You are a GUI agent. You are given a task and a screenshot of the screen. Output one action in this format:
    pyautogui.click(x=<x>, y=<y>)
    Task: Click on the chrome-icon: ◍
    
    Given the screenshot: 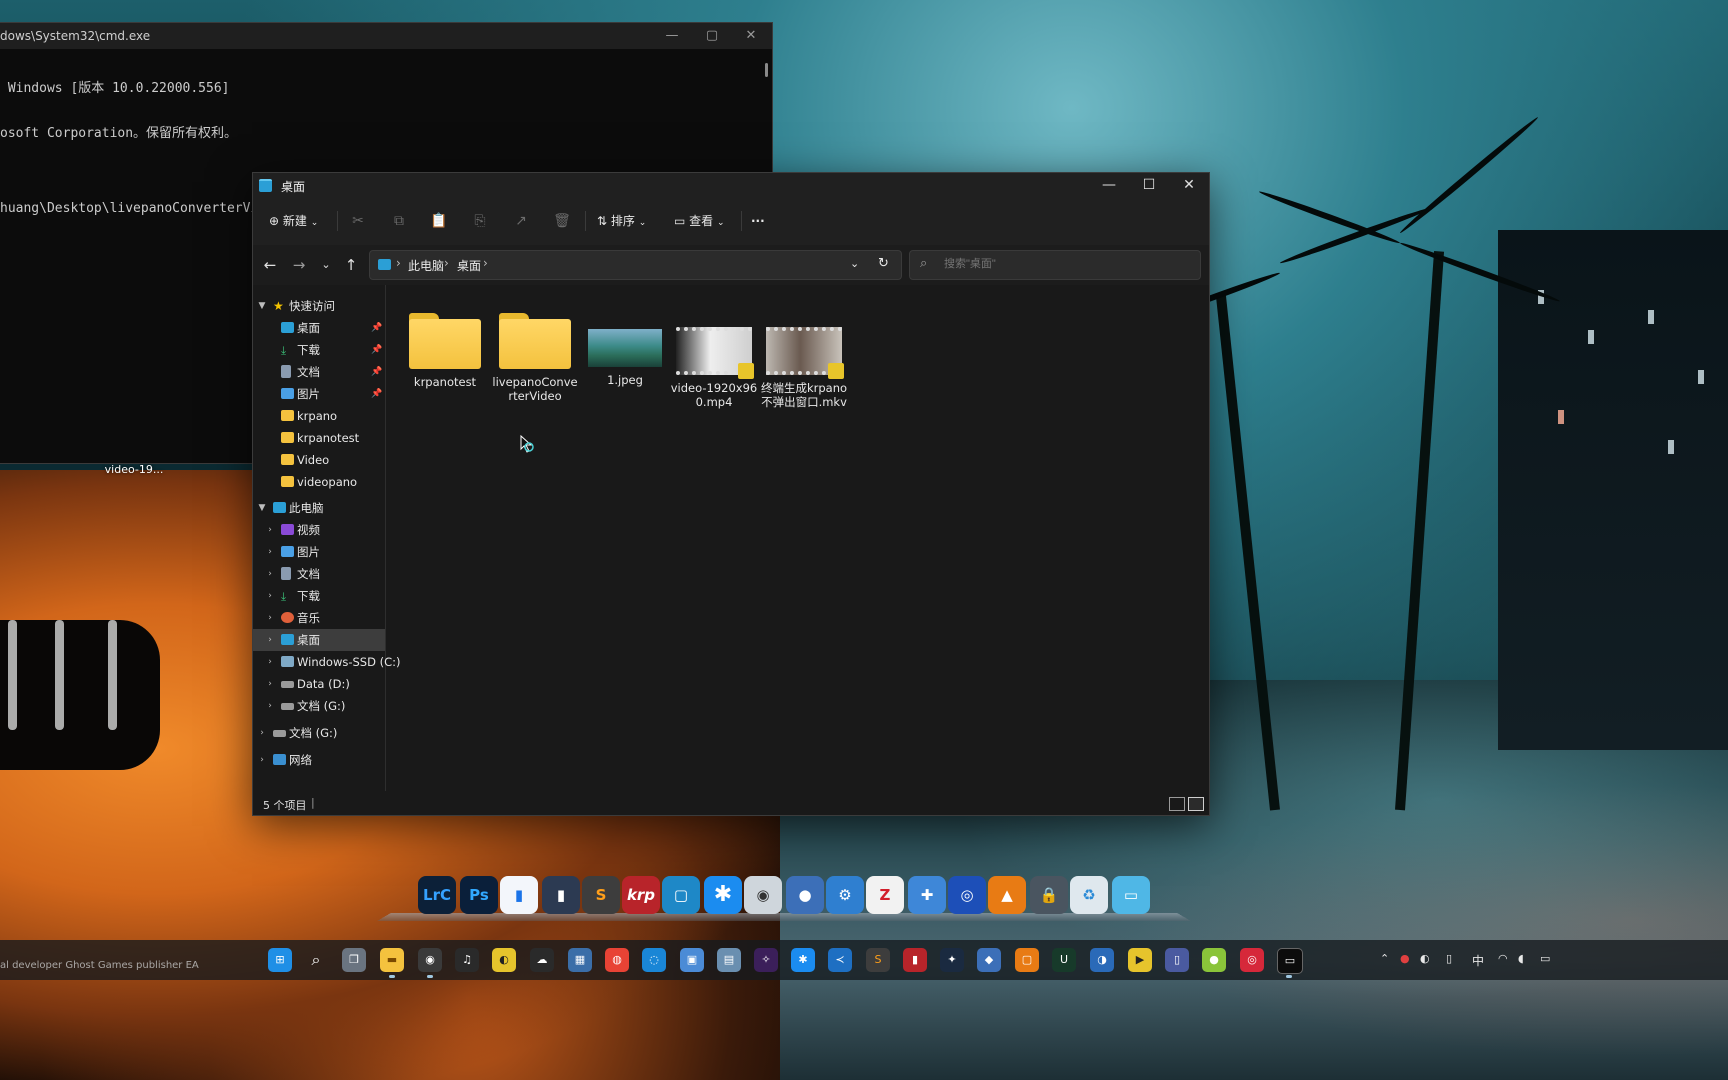 What is the action you would take?
    pyautogui.click(x=617, y=960)
    